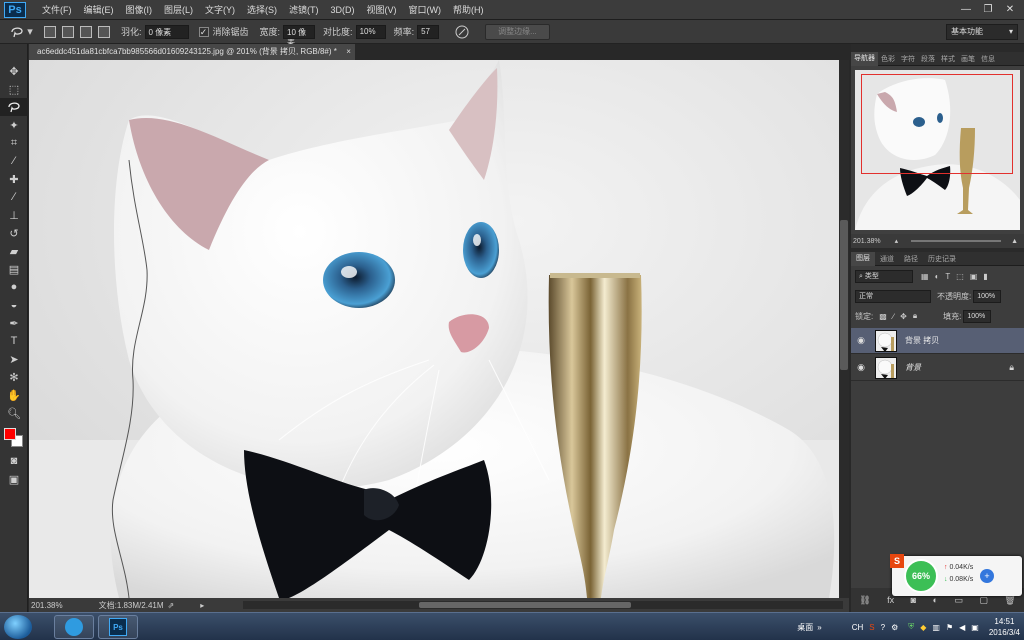  What do you see at coordinates (805, 627) in the screenshot?
I see `desktop-label: 桌面` at bounding box center [805, 627].